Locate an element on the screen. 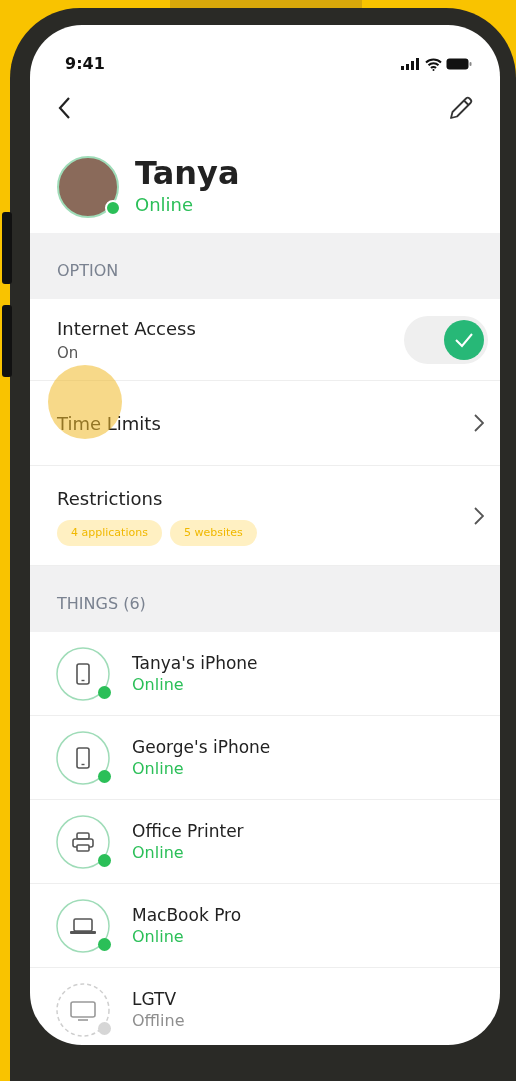  printer-icon is located at coordinates (83, 841).